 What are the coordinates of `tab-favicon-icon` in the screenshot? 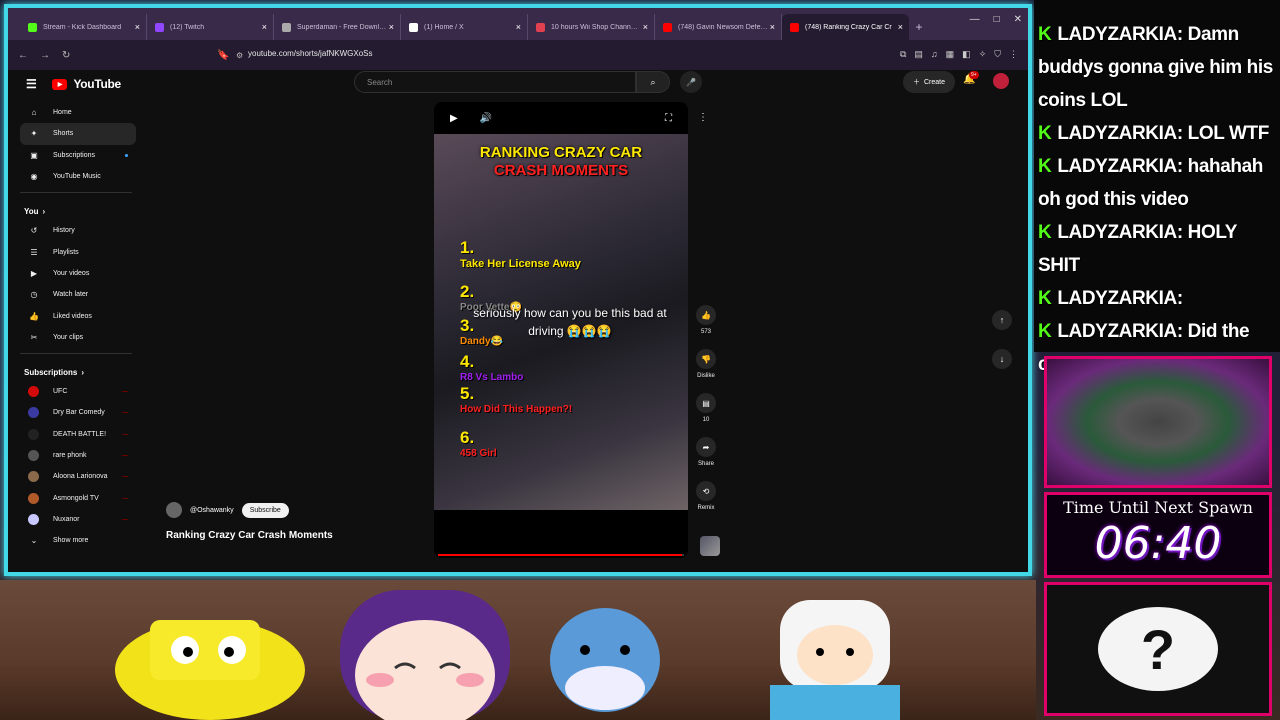 It's located at (794, 27).